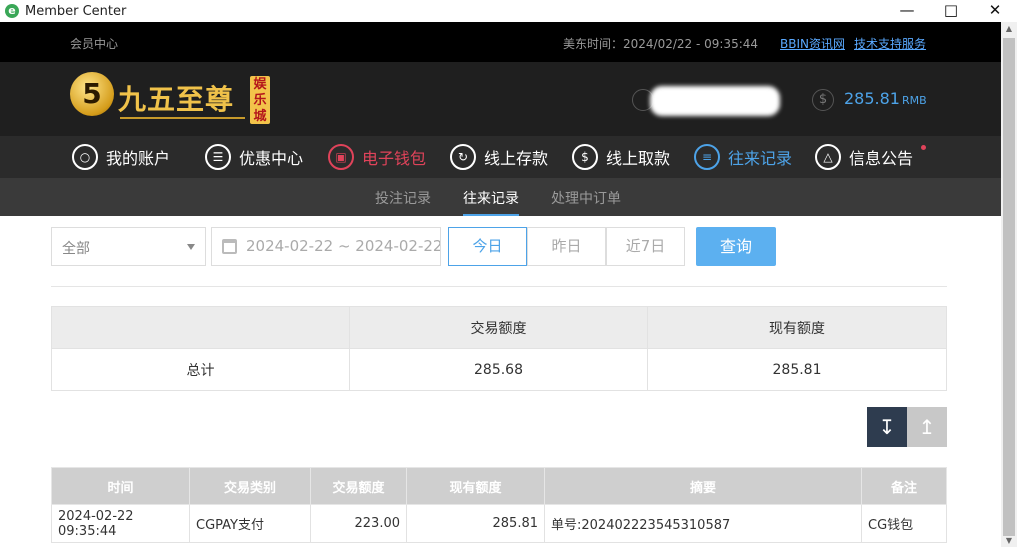  What do you see at coordinates (566, 246) in the screenshot?
I see `quick-yesterday-button: 昨日` at bounding box center [566, 246].